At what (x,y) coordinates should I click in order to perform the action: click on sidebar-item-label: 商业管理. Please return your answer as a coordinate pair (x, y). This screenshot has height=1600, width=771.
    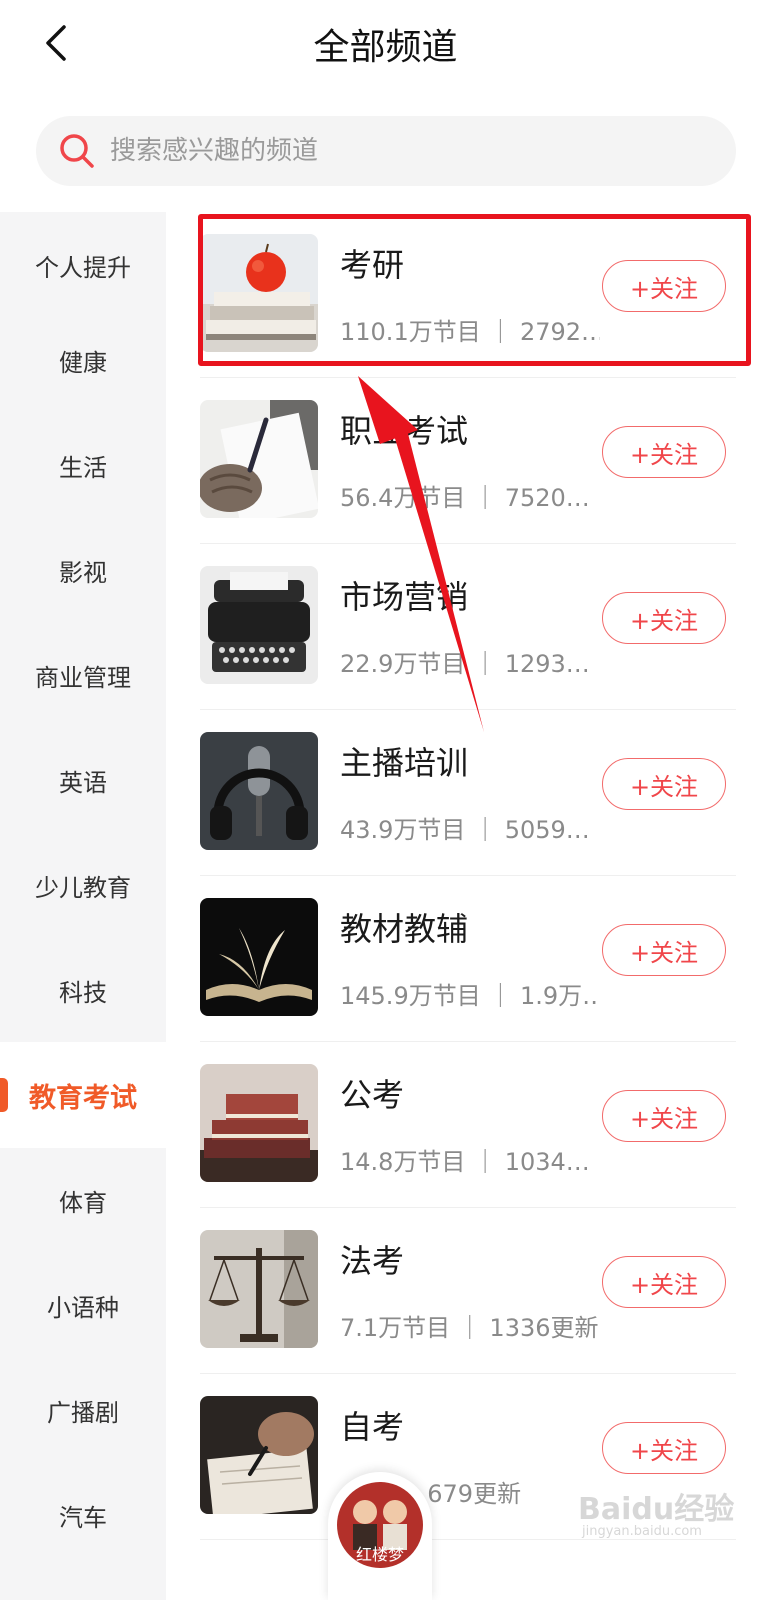
    Looking at the image, I should click on (83, 677).